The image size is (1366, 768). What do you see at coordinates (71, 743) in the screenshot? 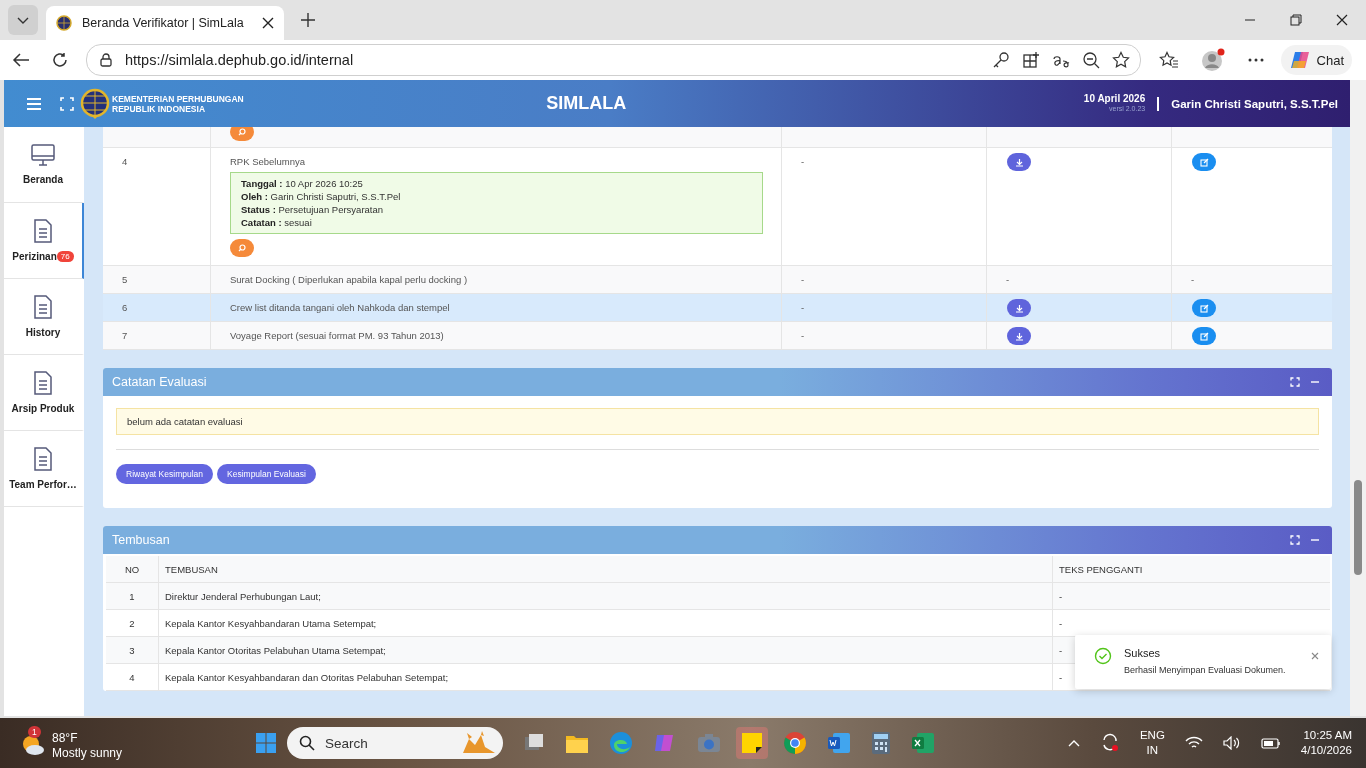
I see `weather-widget: 1 88°F Mostly sunny` at bounding box center [71, 743].